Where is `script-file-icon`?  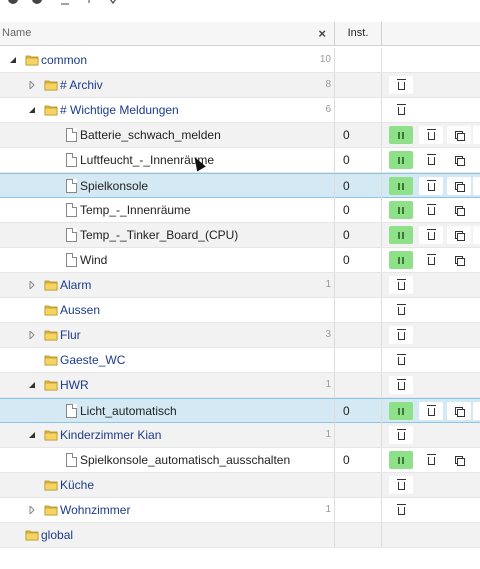
script-file-icon is located at coordinates (71, 260).